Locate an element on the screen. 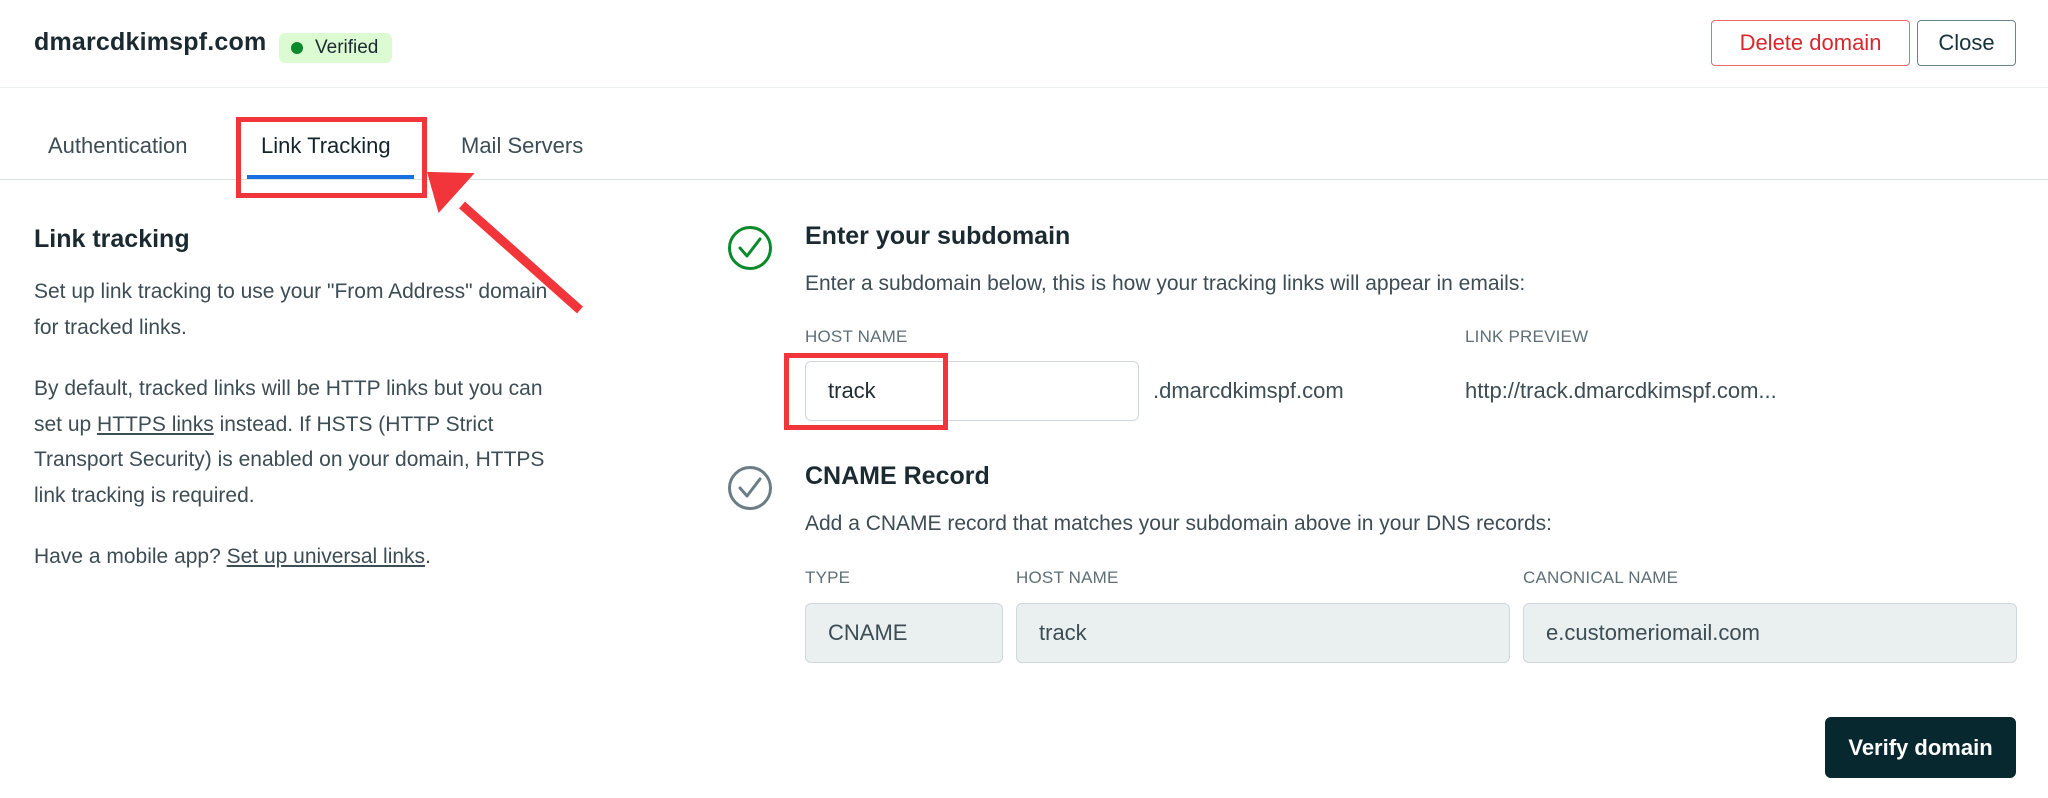  status-dot-icon is located at coordinates (297, 48).